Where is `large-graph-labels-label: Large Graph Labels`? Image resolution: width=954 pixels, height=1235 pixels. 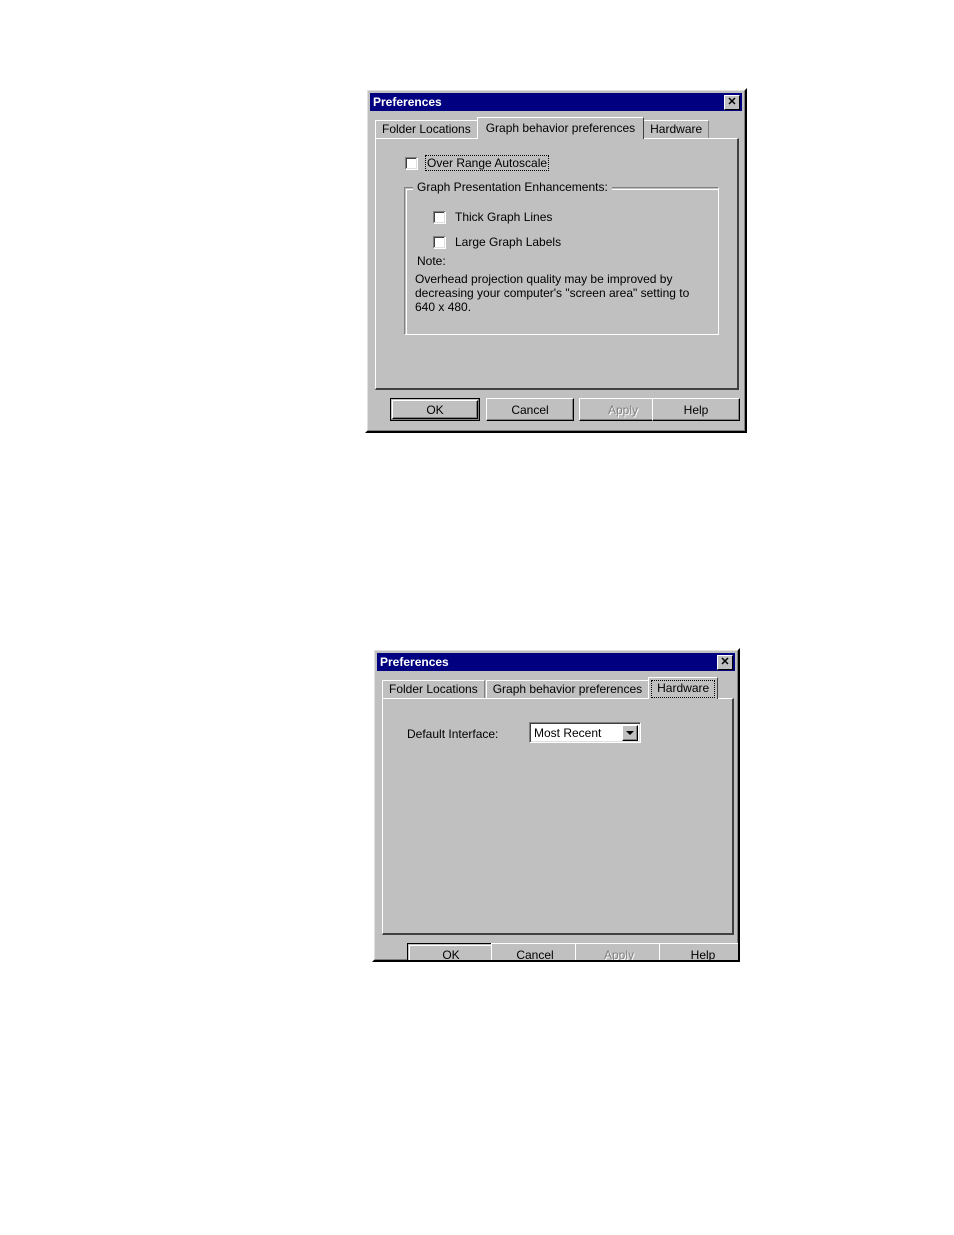 large-graph-labels-label: Large Graph Labels is located at coordinates (508, 242).